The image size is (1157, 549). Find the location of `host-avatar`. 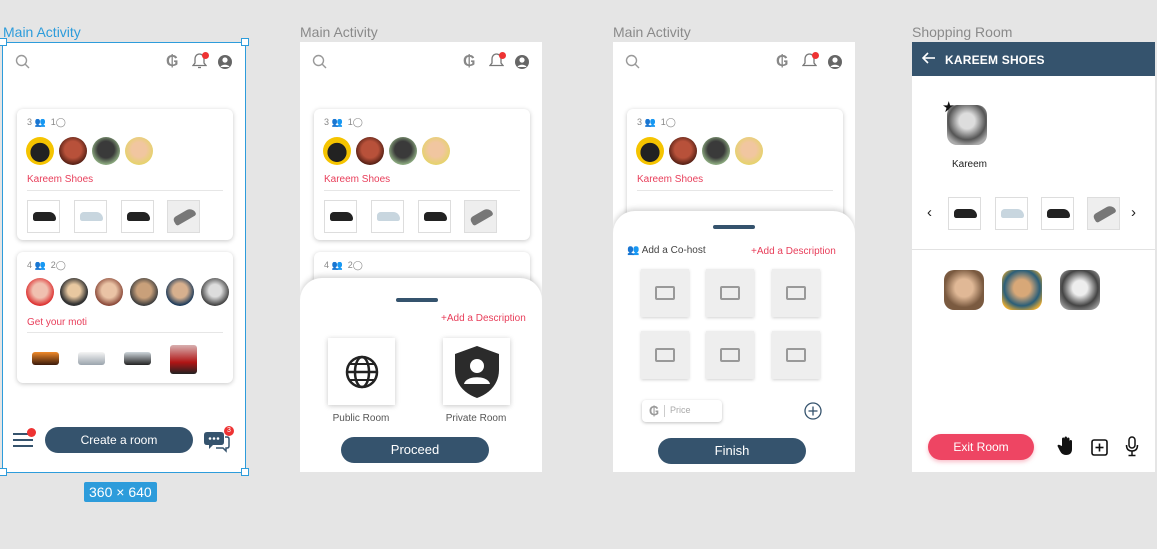

host-avatar is located at coordinates (967, 125).